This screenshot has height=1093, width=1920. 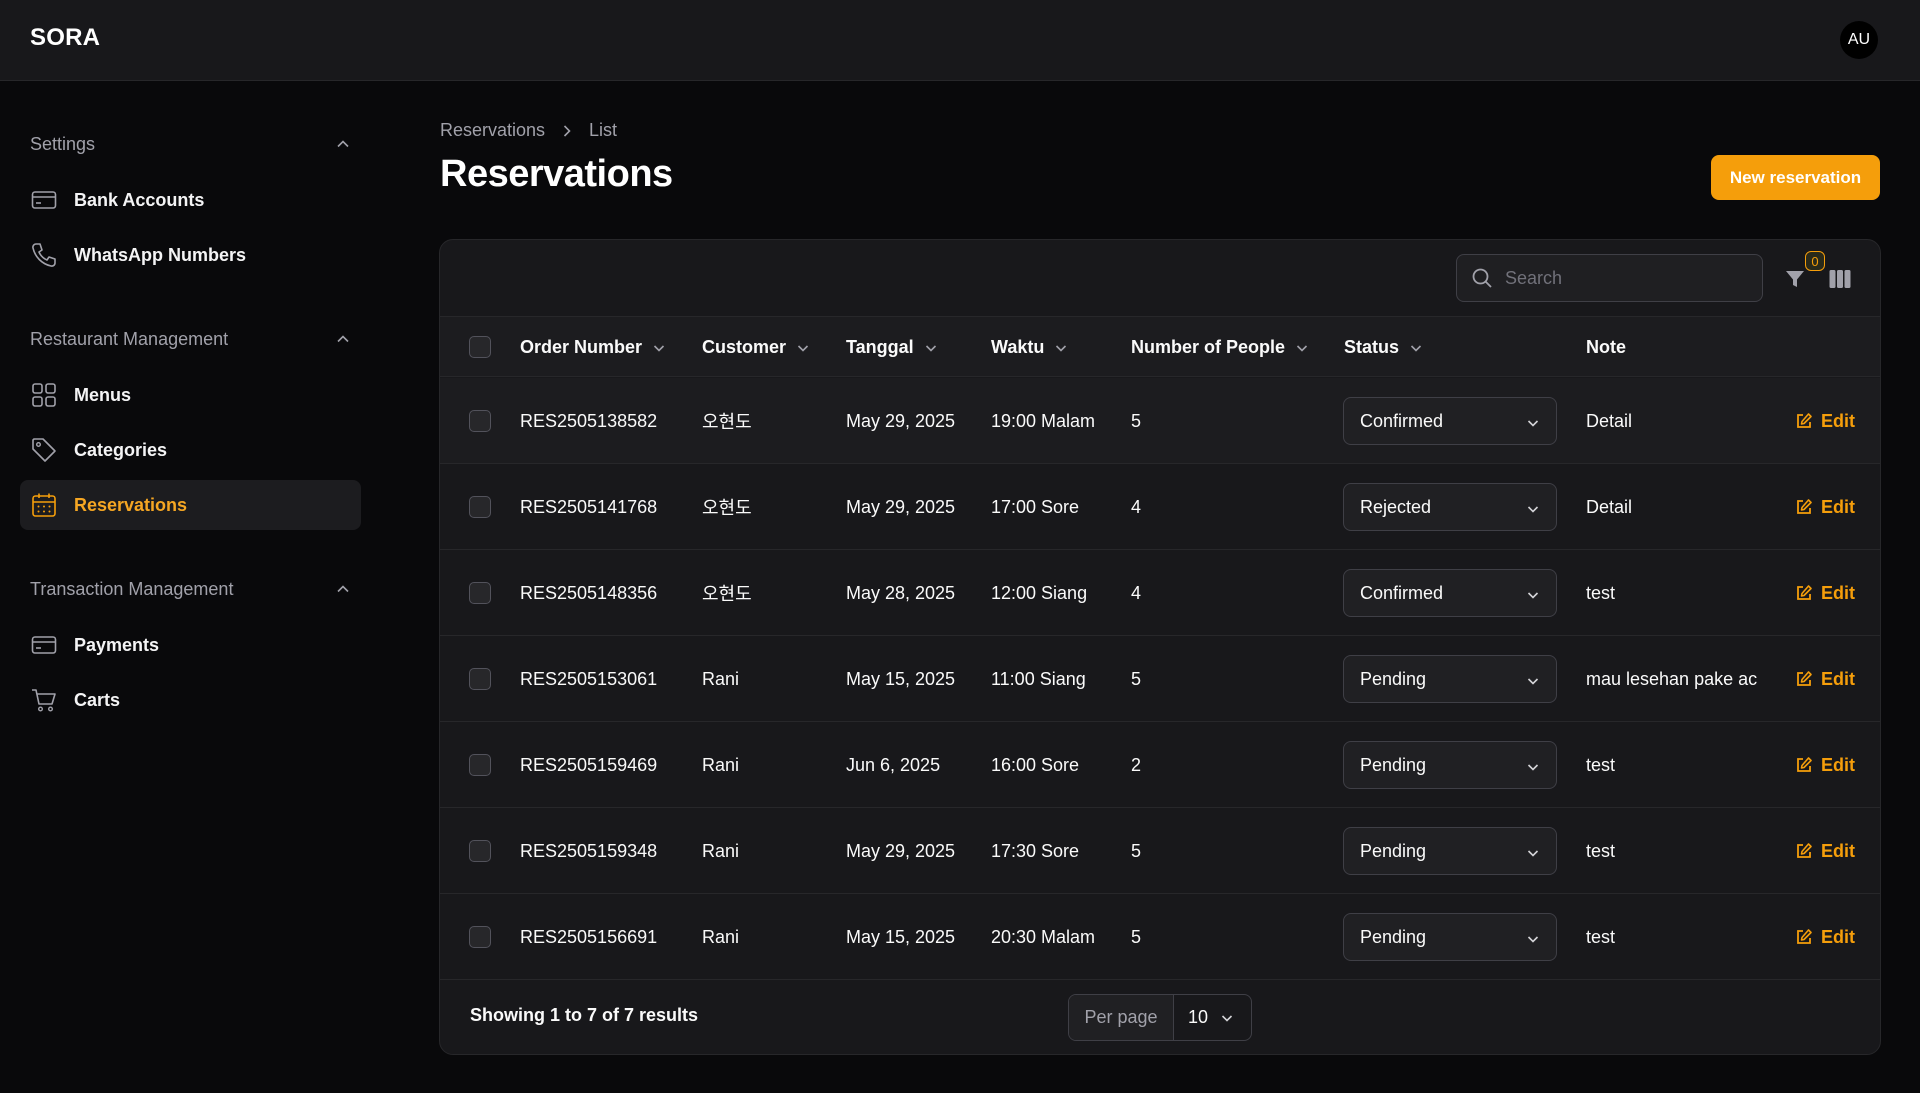 I want to click on column-label: Customer, so click(x=744, y=347).